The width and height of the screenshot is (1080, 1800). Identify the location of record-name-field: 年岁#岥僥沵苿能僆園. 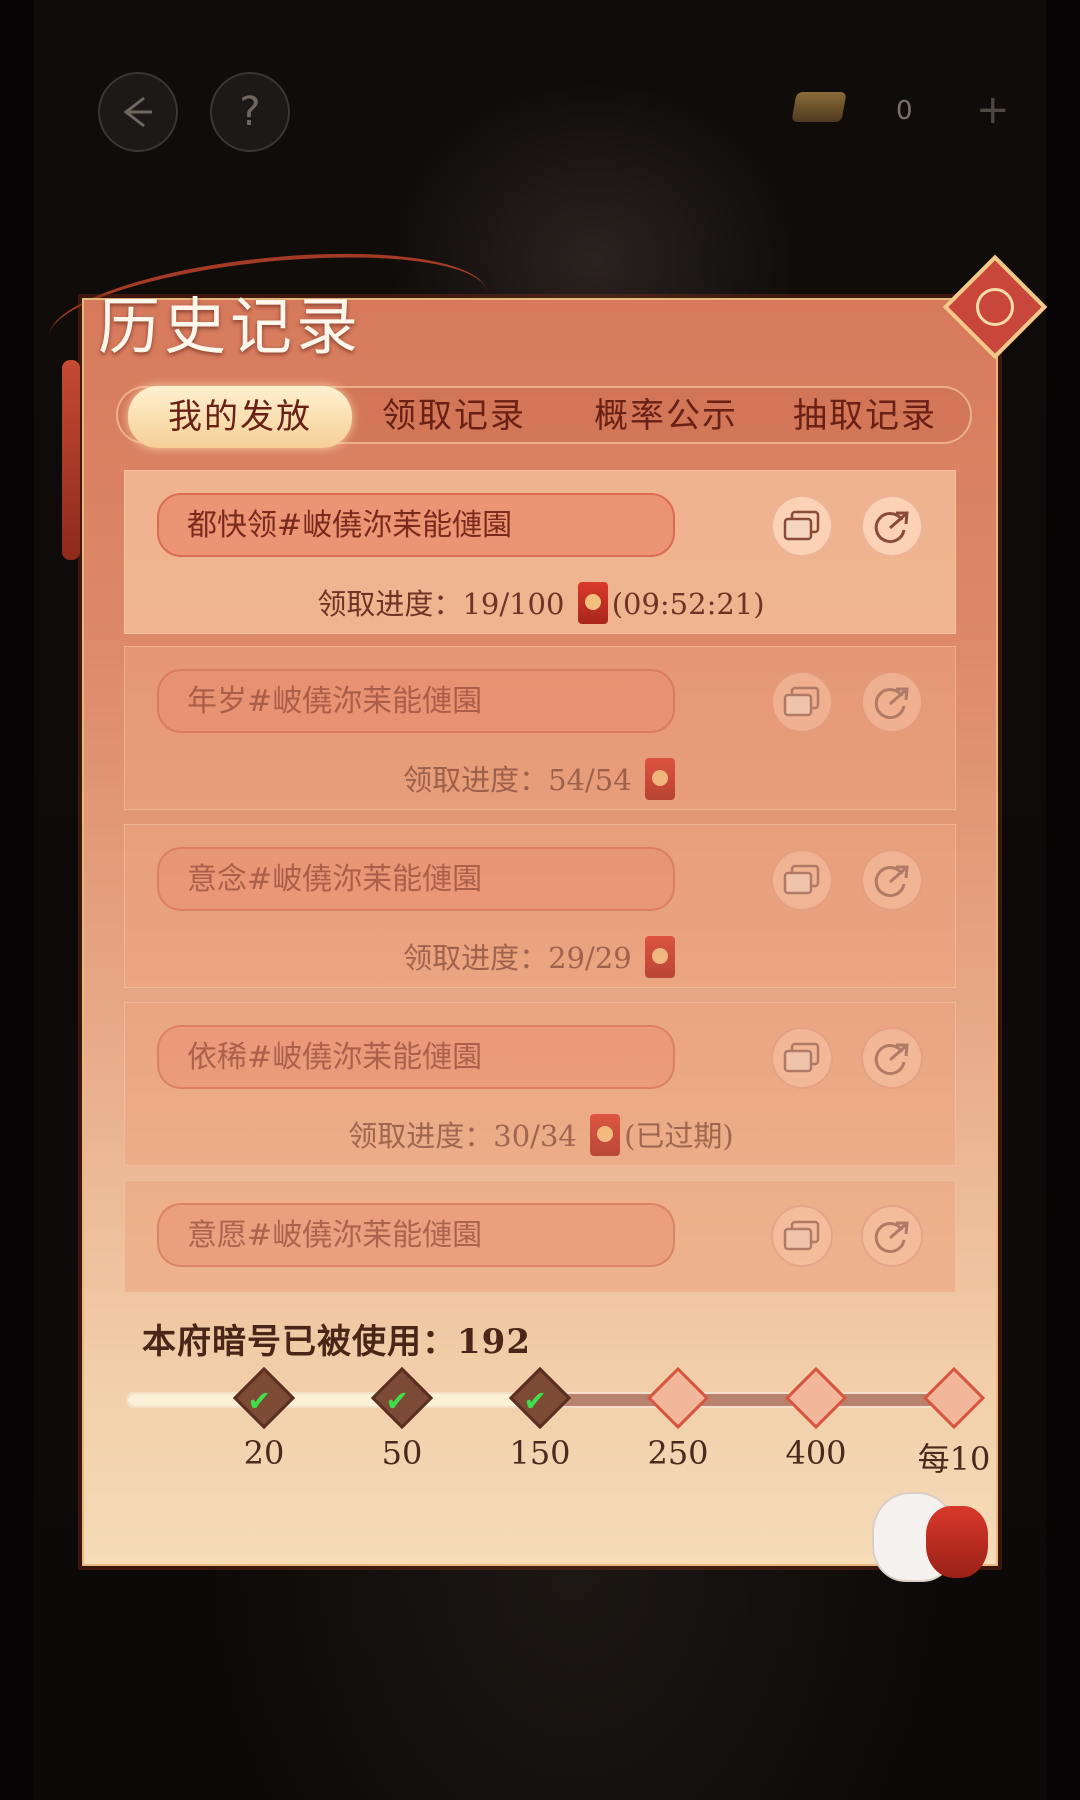
(416, 701).